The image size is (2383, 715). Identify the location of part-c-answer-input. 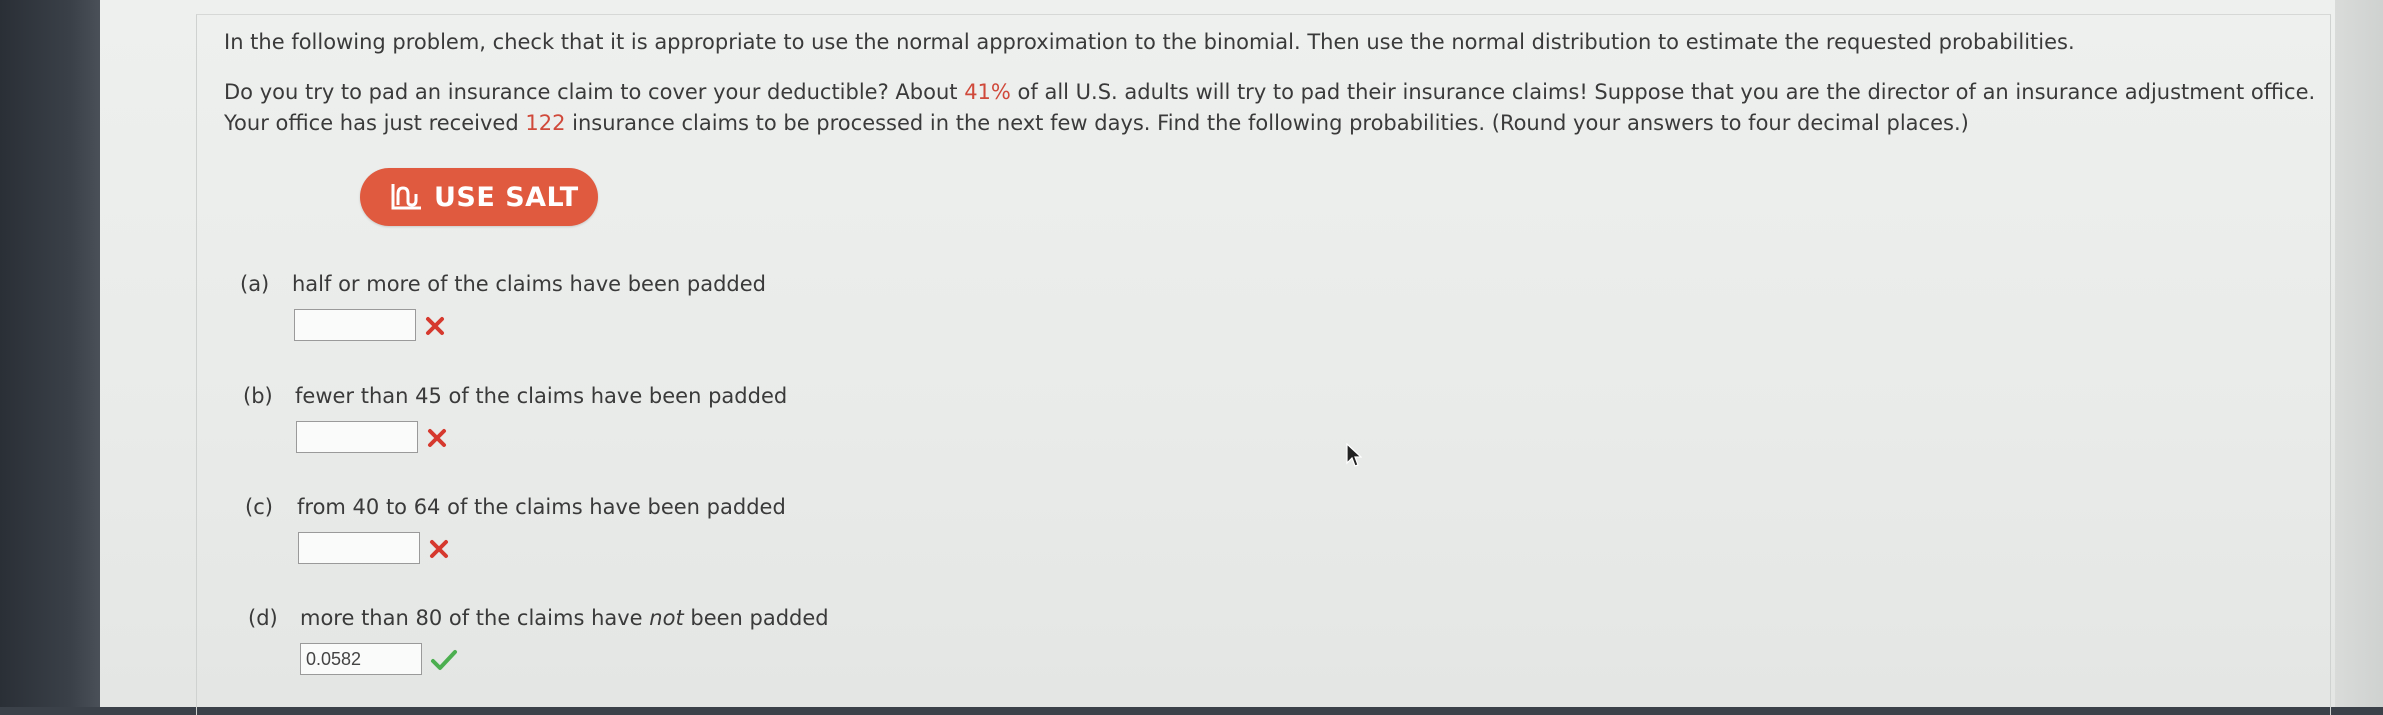
(359, 548).